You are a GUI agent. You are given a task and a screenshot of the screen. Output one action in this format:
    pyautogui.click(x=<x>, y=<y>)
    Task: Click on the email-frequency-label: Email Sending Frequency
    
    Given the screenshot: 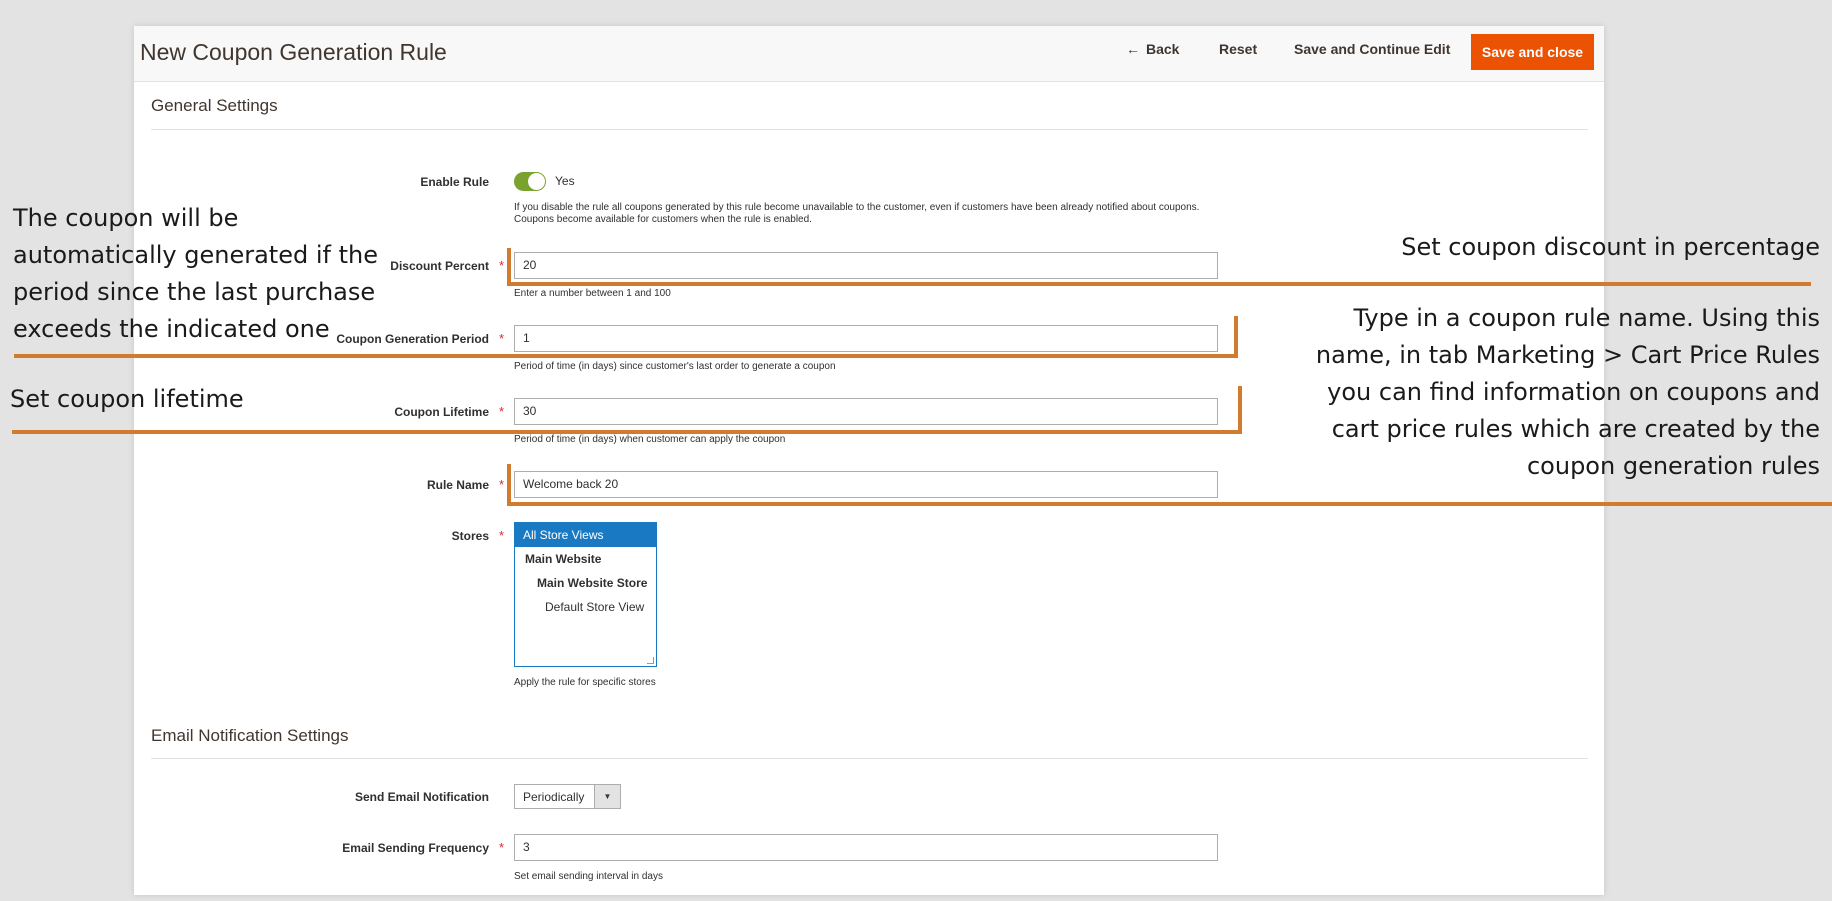 What is the action you would take?
    pyautogui.click(x=415, y=848)
    